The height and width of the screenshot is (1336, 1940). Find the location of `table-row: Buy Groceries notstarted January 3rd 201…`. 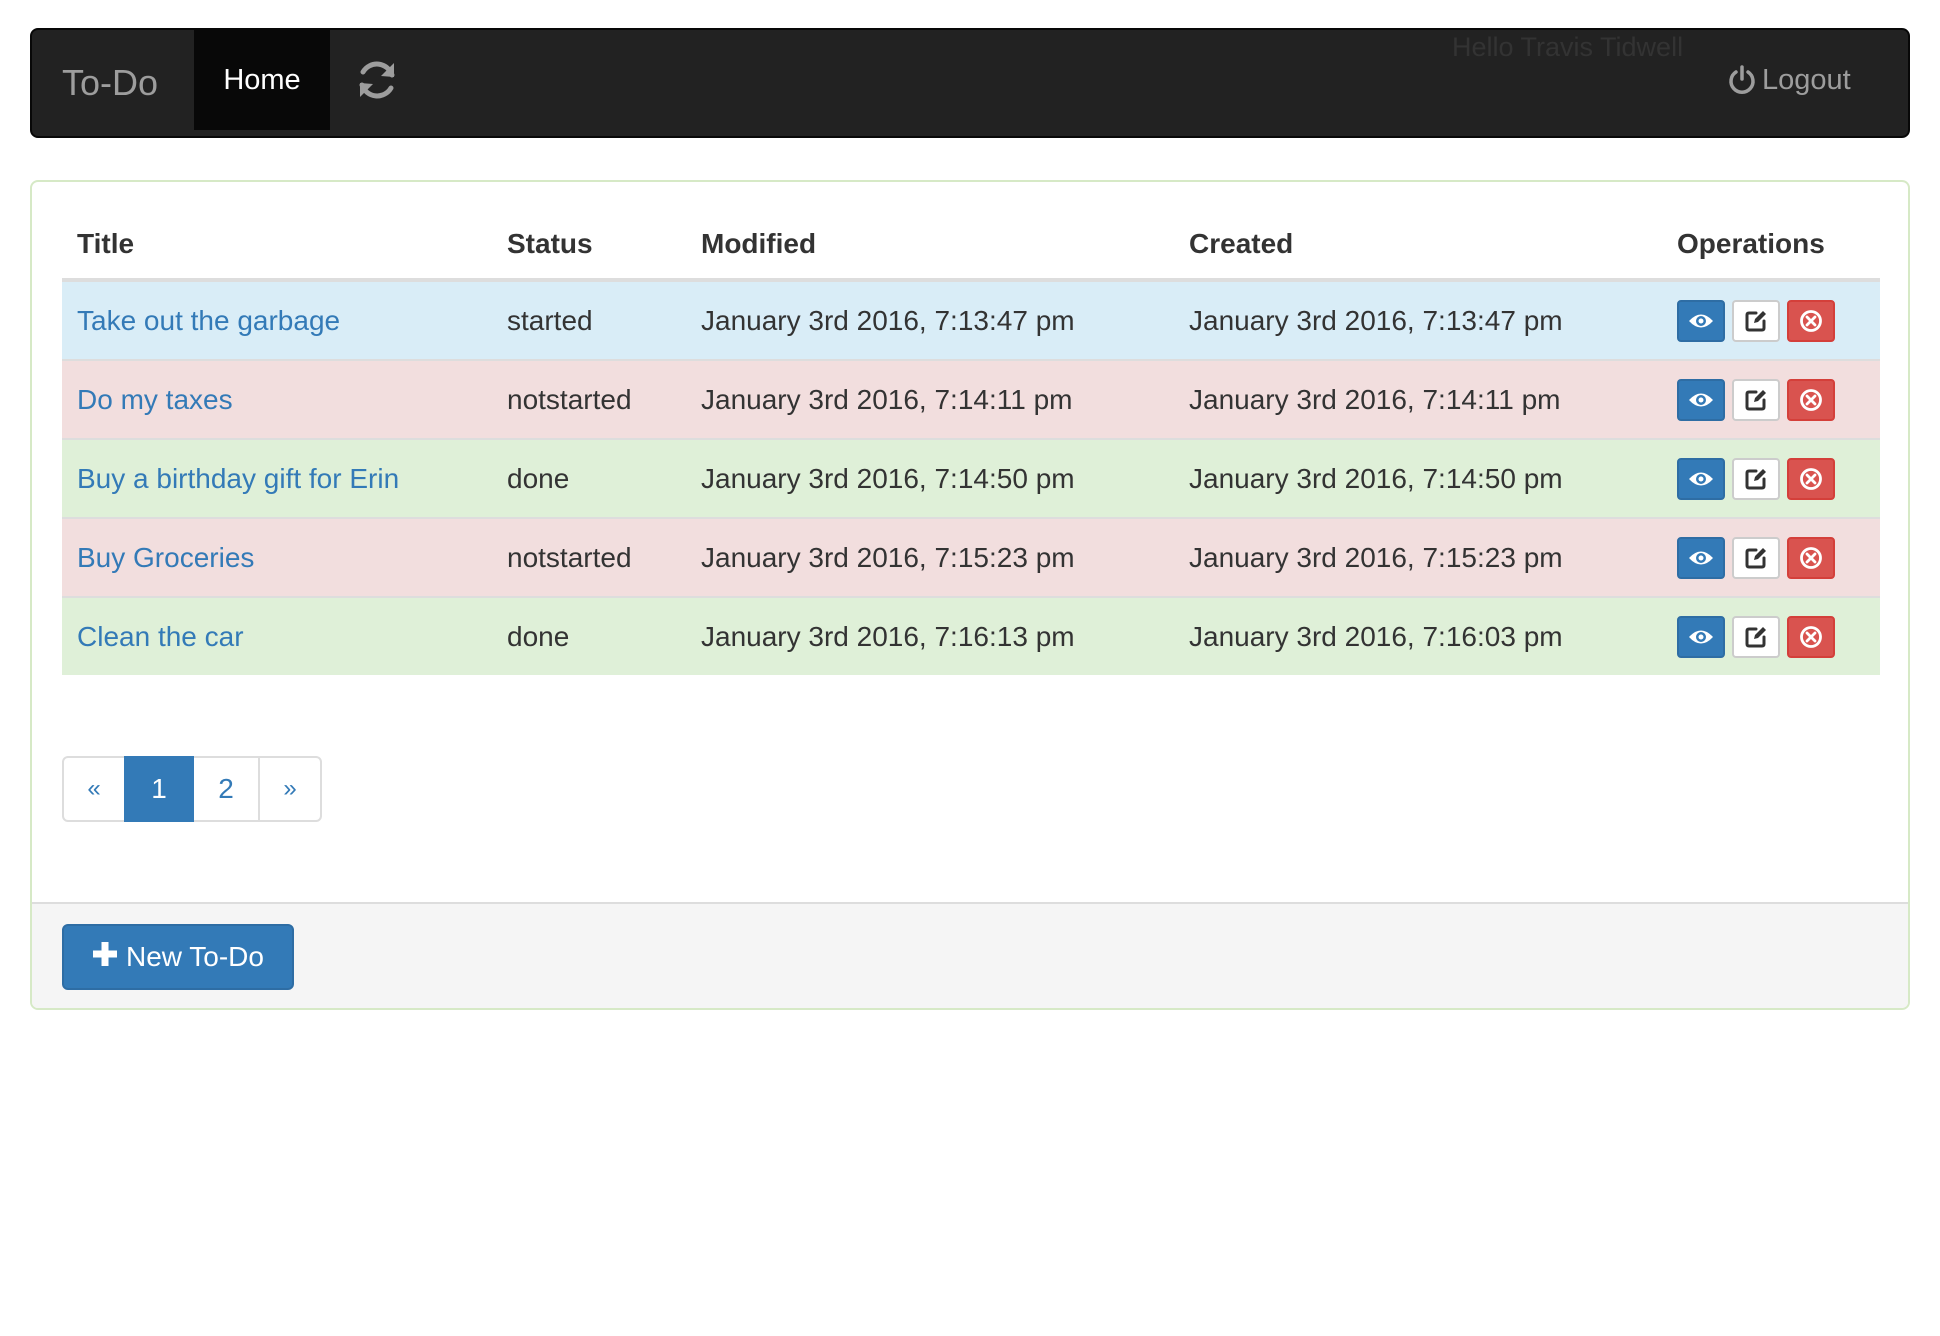

table-row: Buy Groceries notstarted January 3rd 201… is located at coordinates (971, 557).